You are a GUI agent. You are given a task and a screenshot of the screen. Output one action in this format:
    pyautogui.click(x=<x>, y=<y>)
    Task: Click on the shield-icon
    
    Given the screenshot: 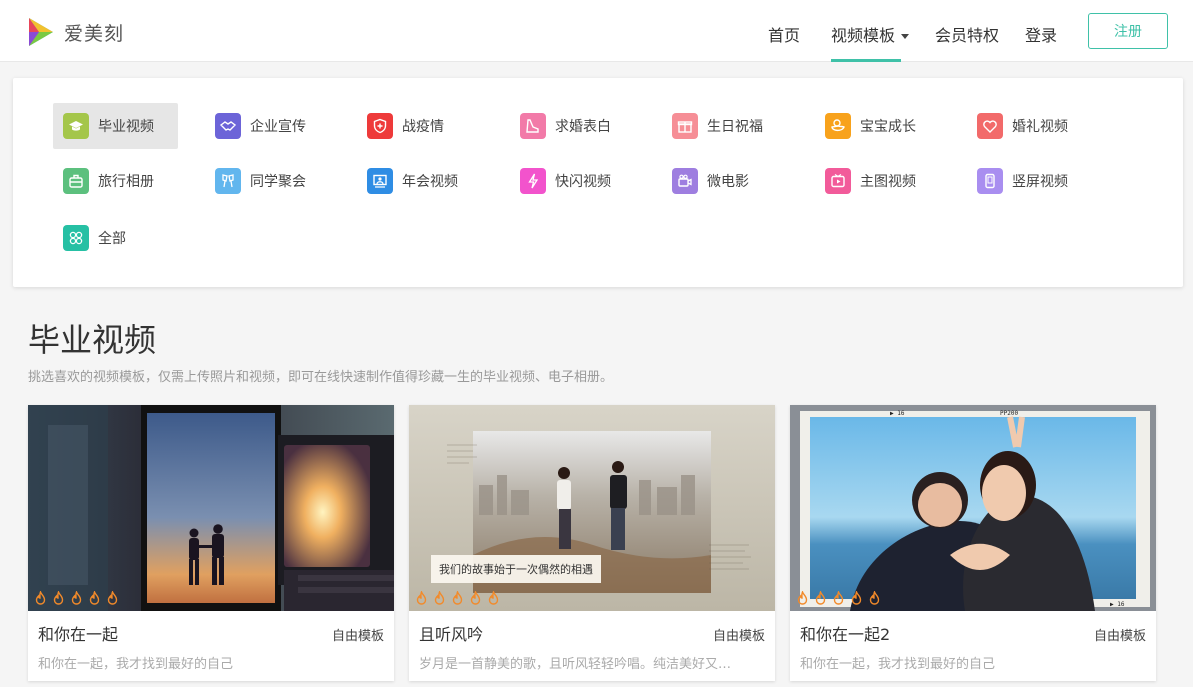 What is the action you would take?
    pyautogui.click(x=380, y=126)
    